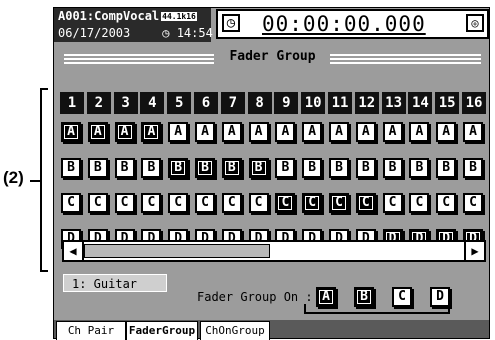 This screenshot has width=495, height=340. Describe the element at coordinates (232, 103) in the screenshot. I see `channel-header-7: 7` at that location.